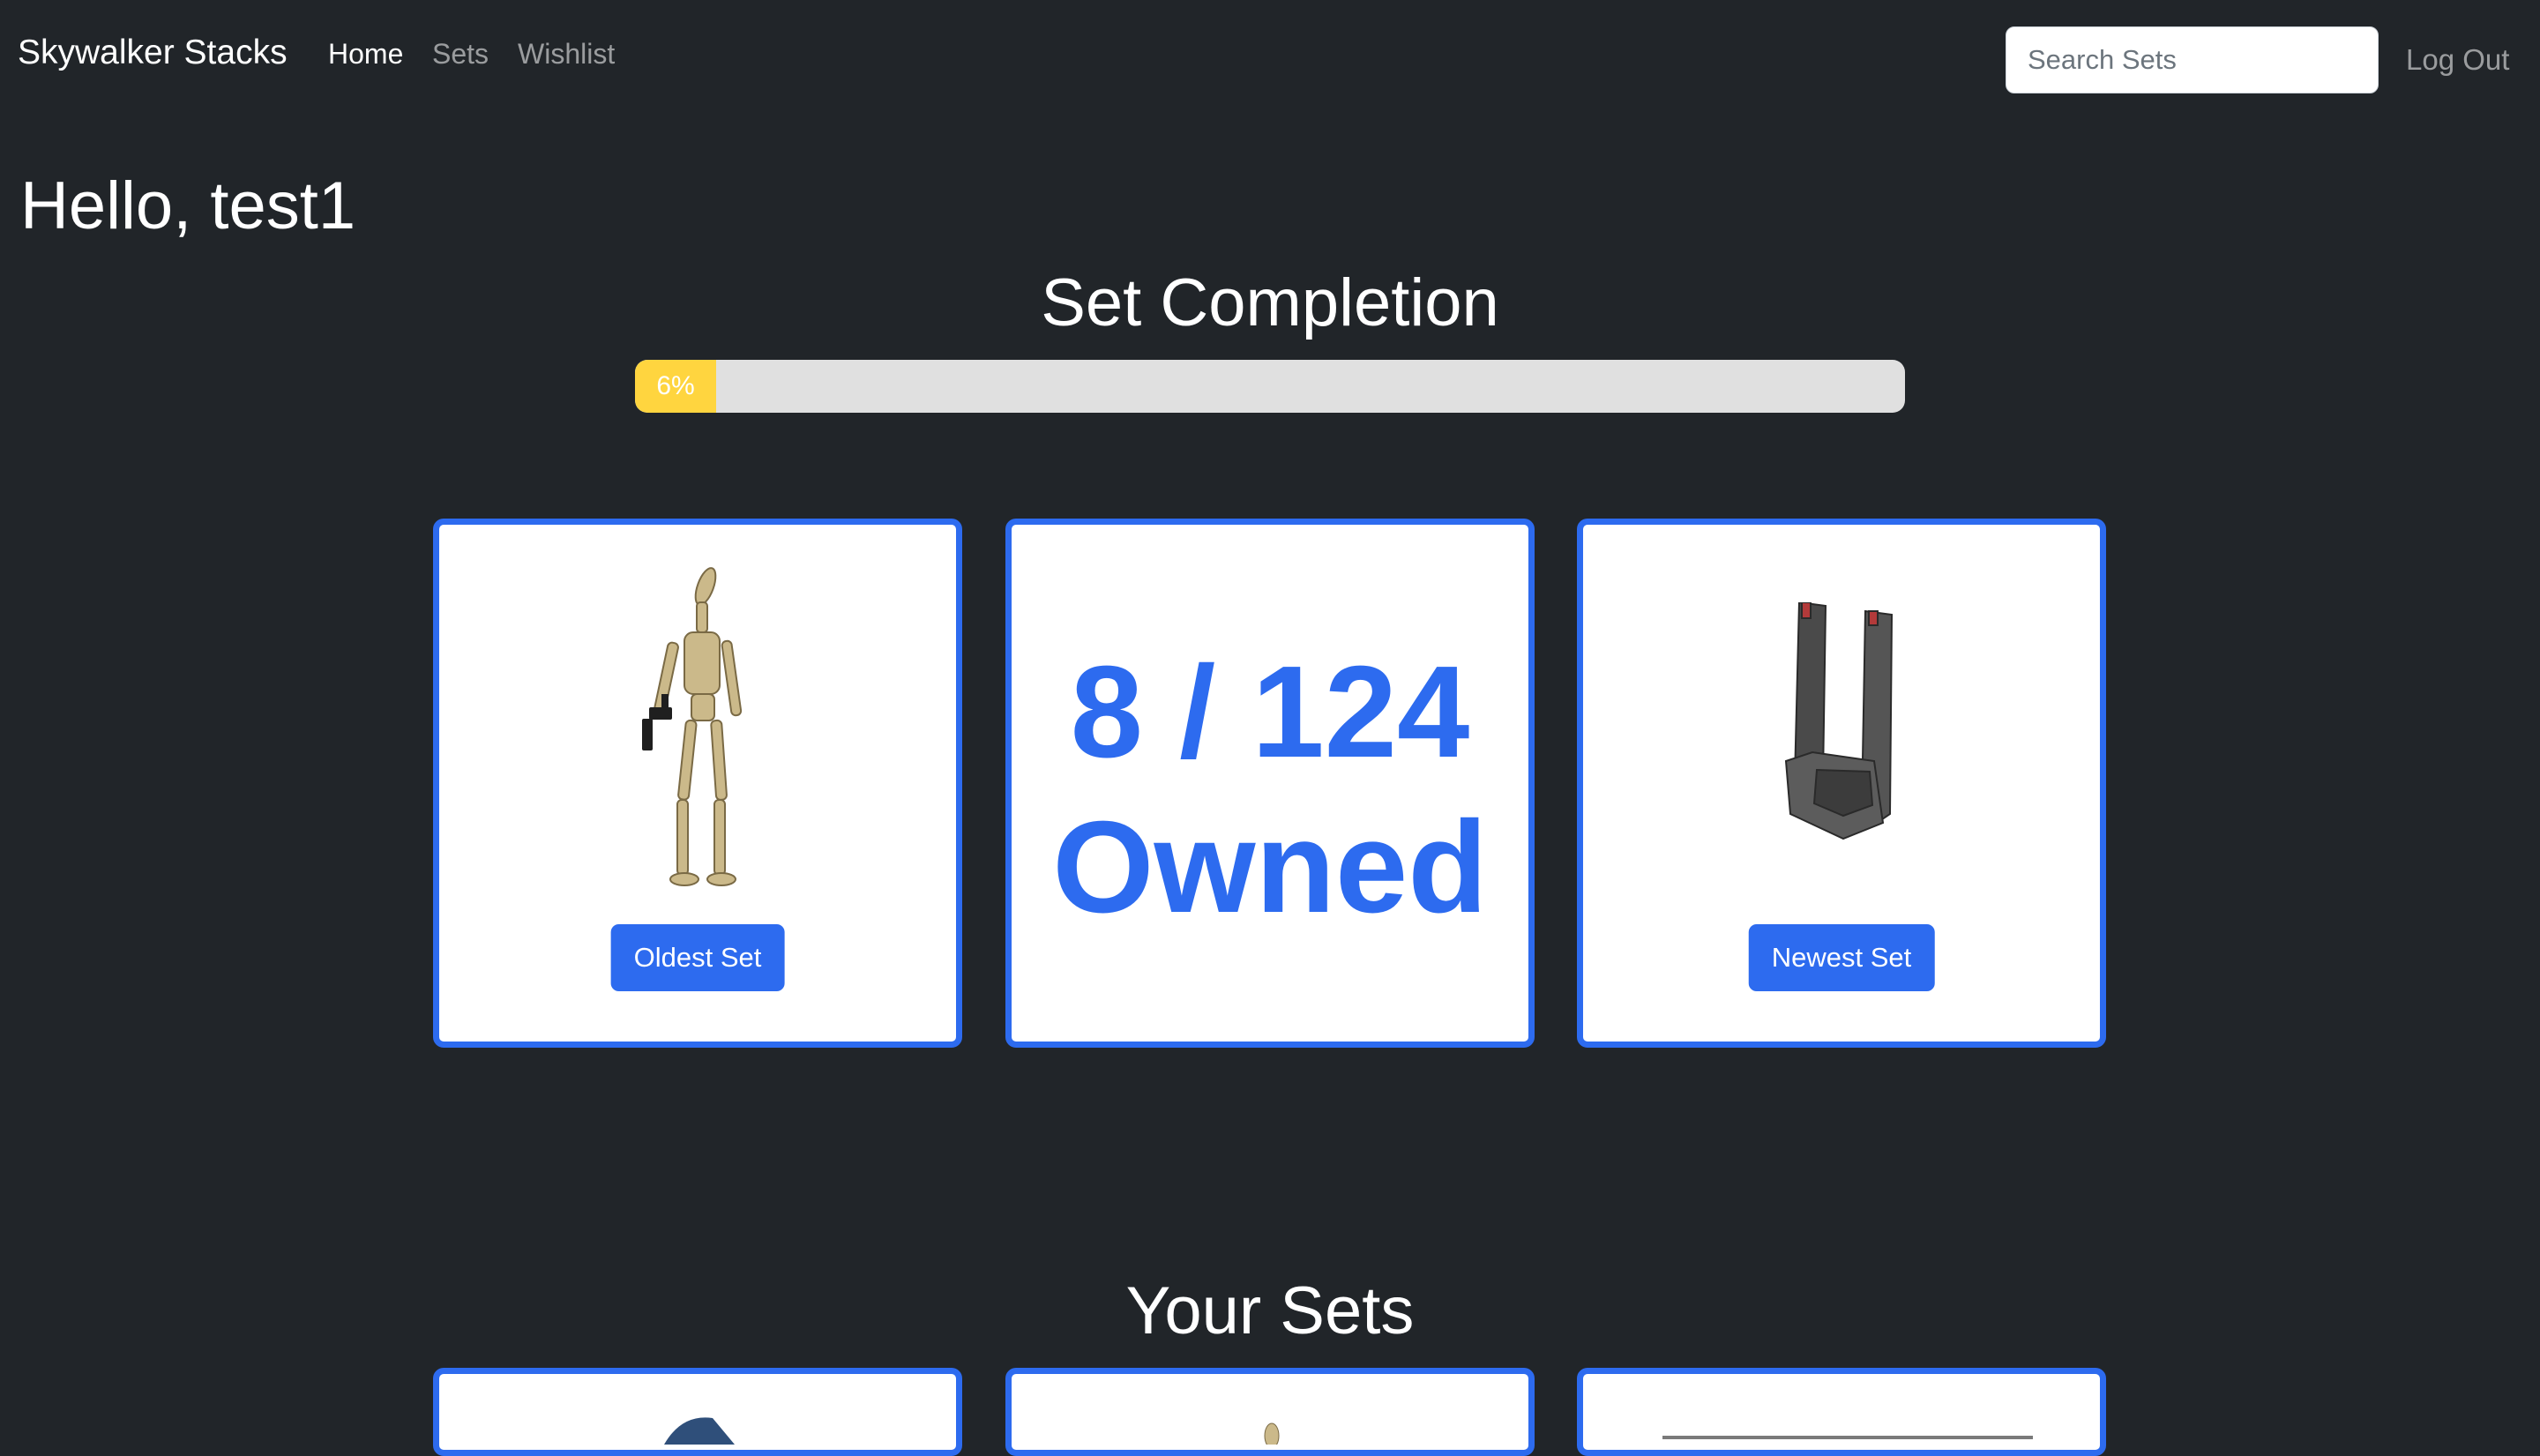  What do you see at coordinates (365, 54) in the screenshot?
I see `nav-link-home: Home` at bounding box center [365, 54].